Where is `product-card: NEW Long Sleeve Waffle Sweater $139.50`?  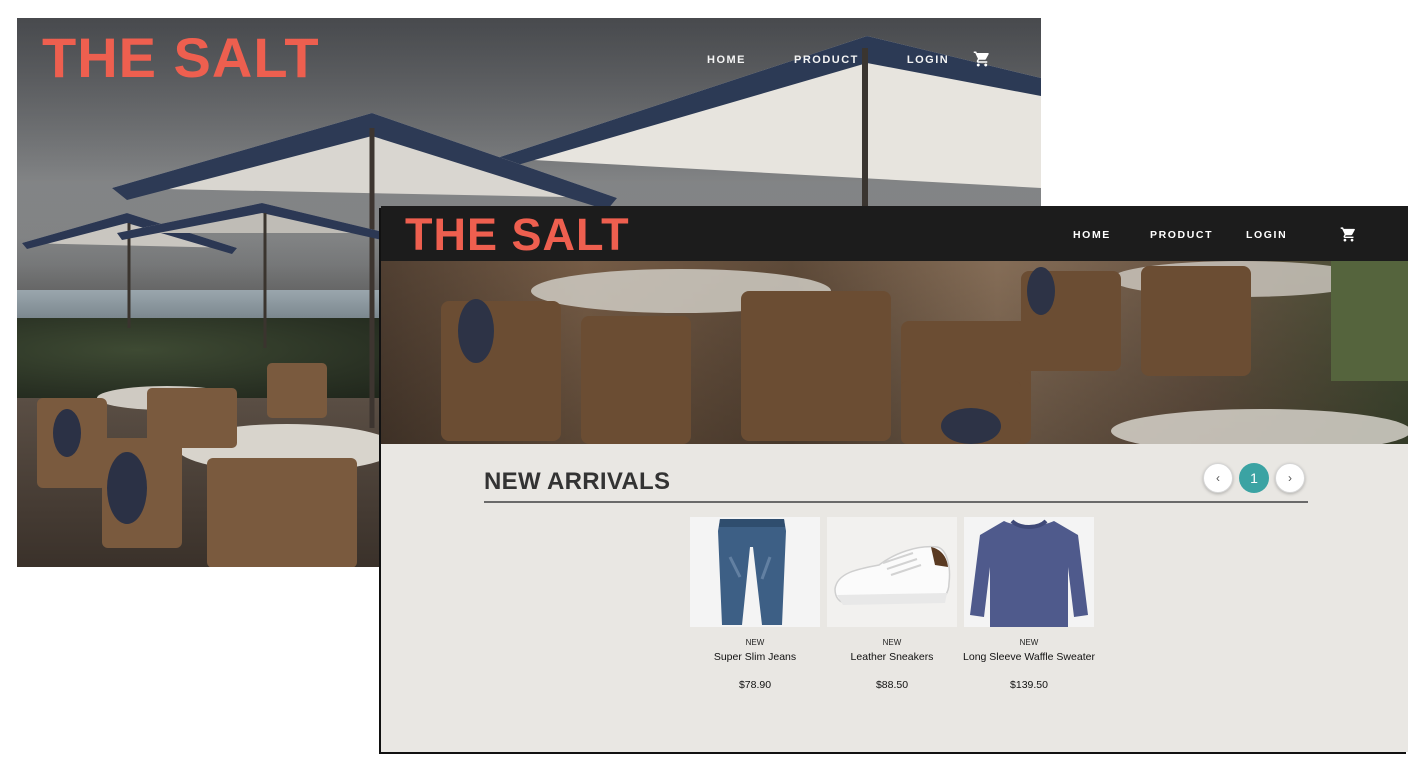 product-card: NEW Long Sleeve Waffle Sweater $139.50 is located at coordinates (1029, 604).